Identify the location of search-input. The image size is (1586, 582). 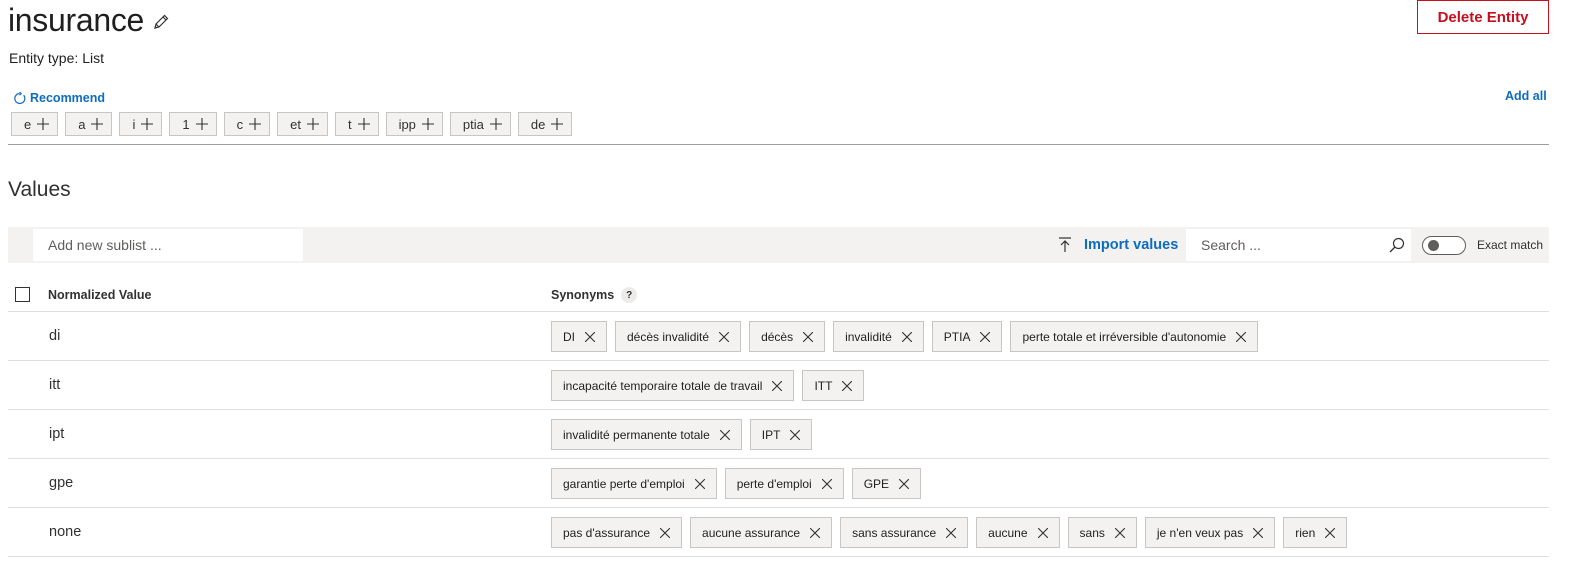
(1281, 245).